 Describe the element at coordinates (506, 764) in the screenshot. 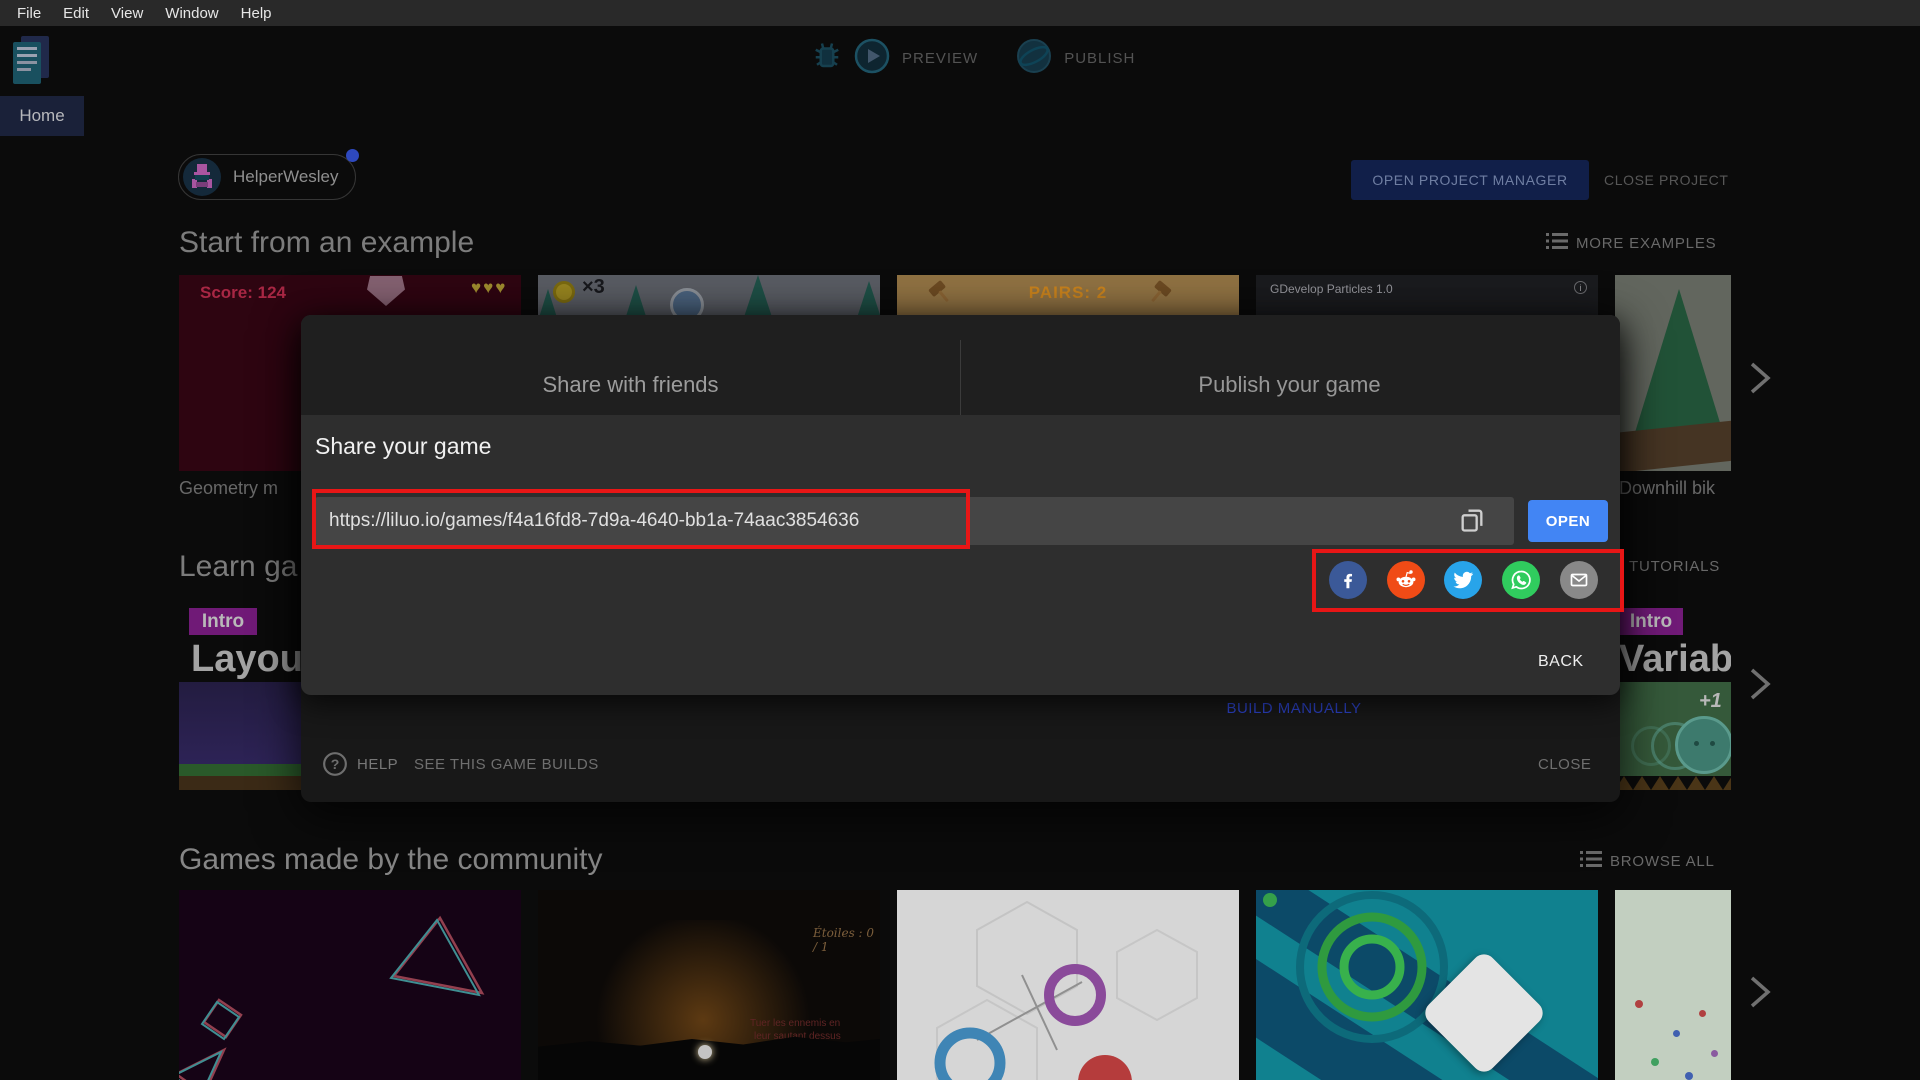

I see `see-builds-link: SEE THIS GAME BUILDS` at that location.